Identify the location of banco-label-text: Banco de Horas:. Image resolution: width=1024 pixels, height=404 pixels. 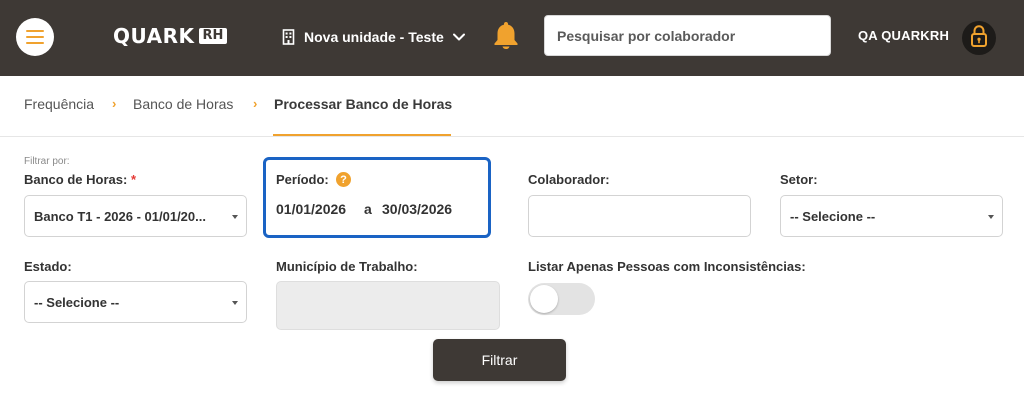
(76, 179).